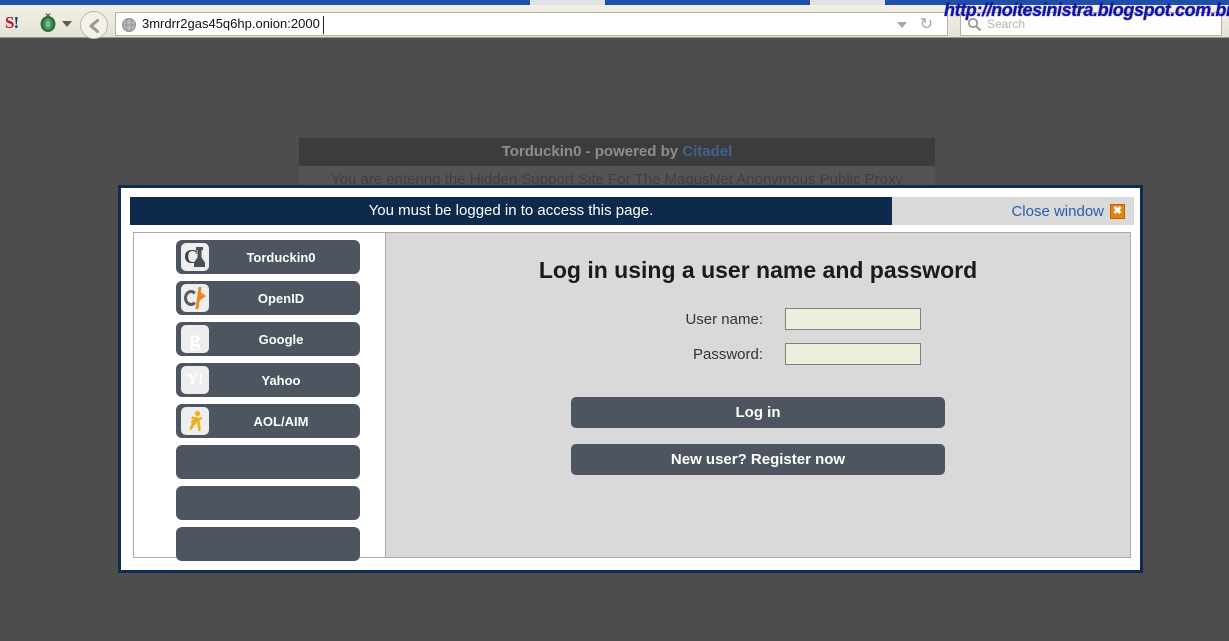  I want to click on back-button, so click(94, 25).